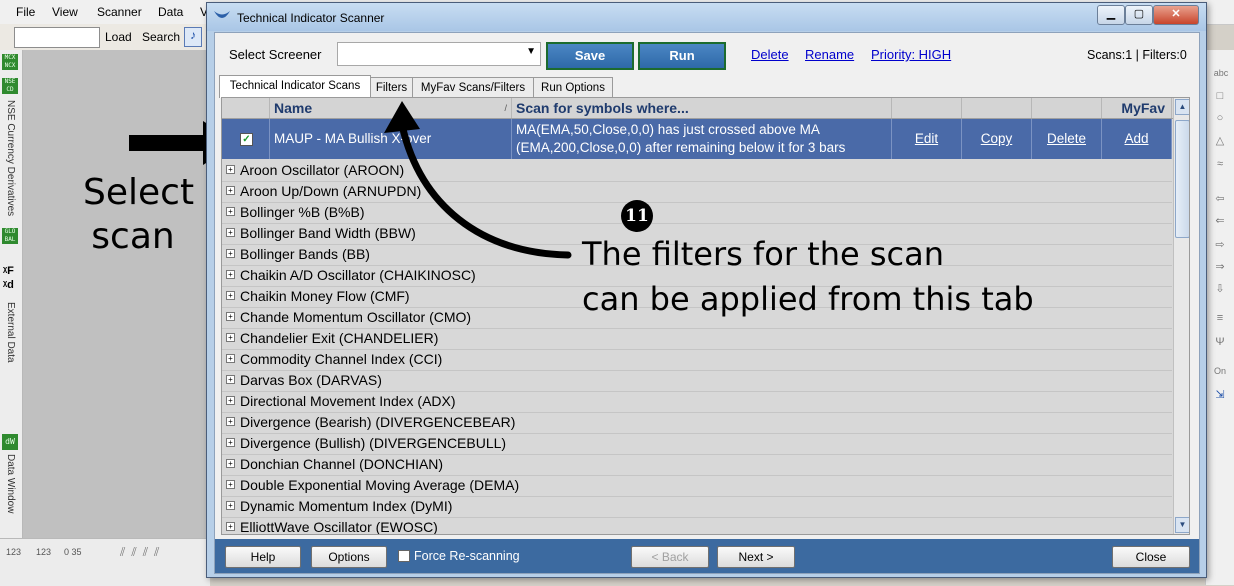  Describe the element at coordinates (10, 332) in the screenshot. I see `external-data-label: External Data` at that location.